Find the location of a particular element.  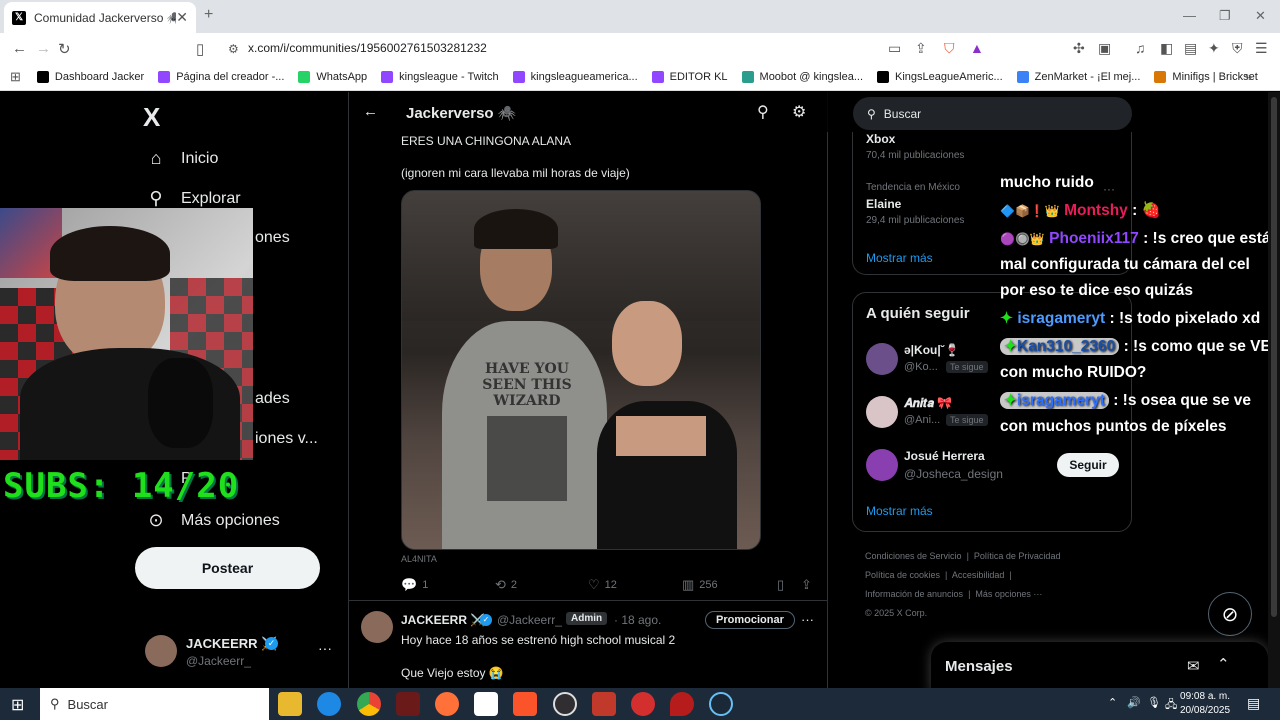

follow-name: Josué Herrera is located at coordinates (944, 456).